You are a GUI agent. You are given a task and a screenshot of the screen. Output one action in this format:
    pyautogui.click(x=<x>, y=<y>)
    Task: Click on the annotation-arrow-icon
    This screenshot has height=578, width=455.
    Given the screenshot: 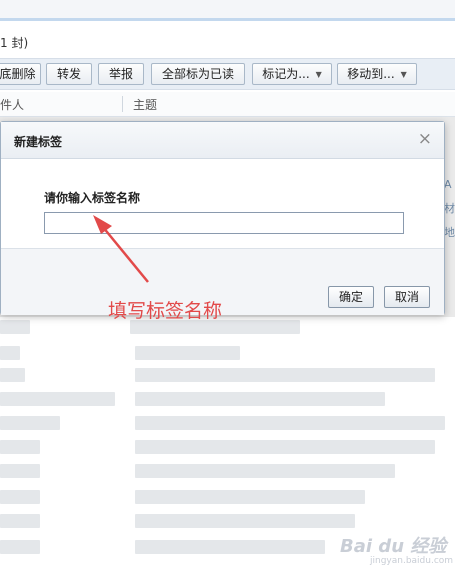 What is the action you would take?
    pyautogui.click(x=121, y=249)
    